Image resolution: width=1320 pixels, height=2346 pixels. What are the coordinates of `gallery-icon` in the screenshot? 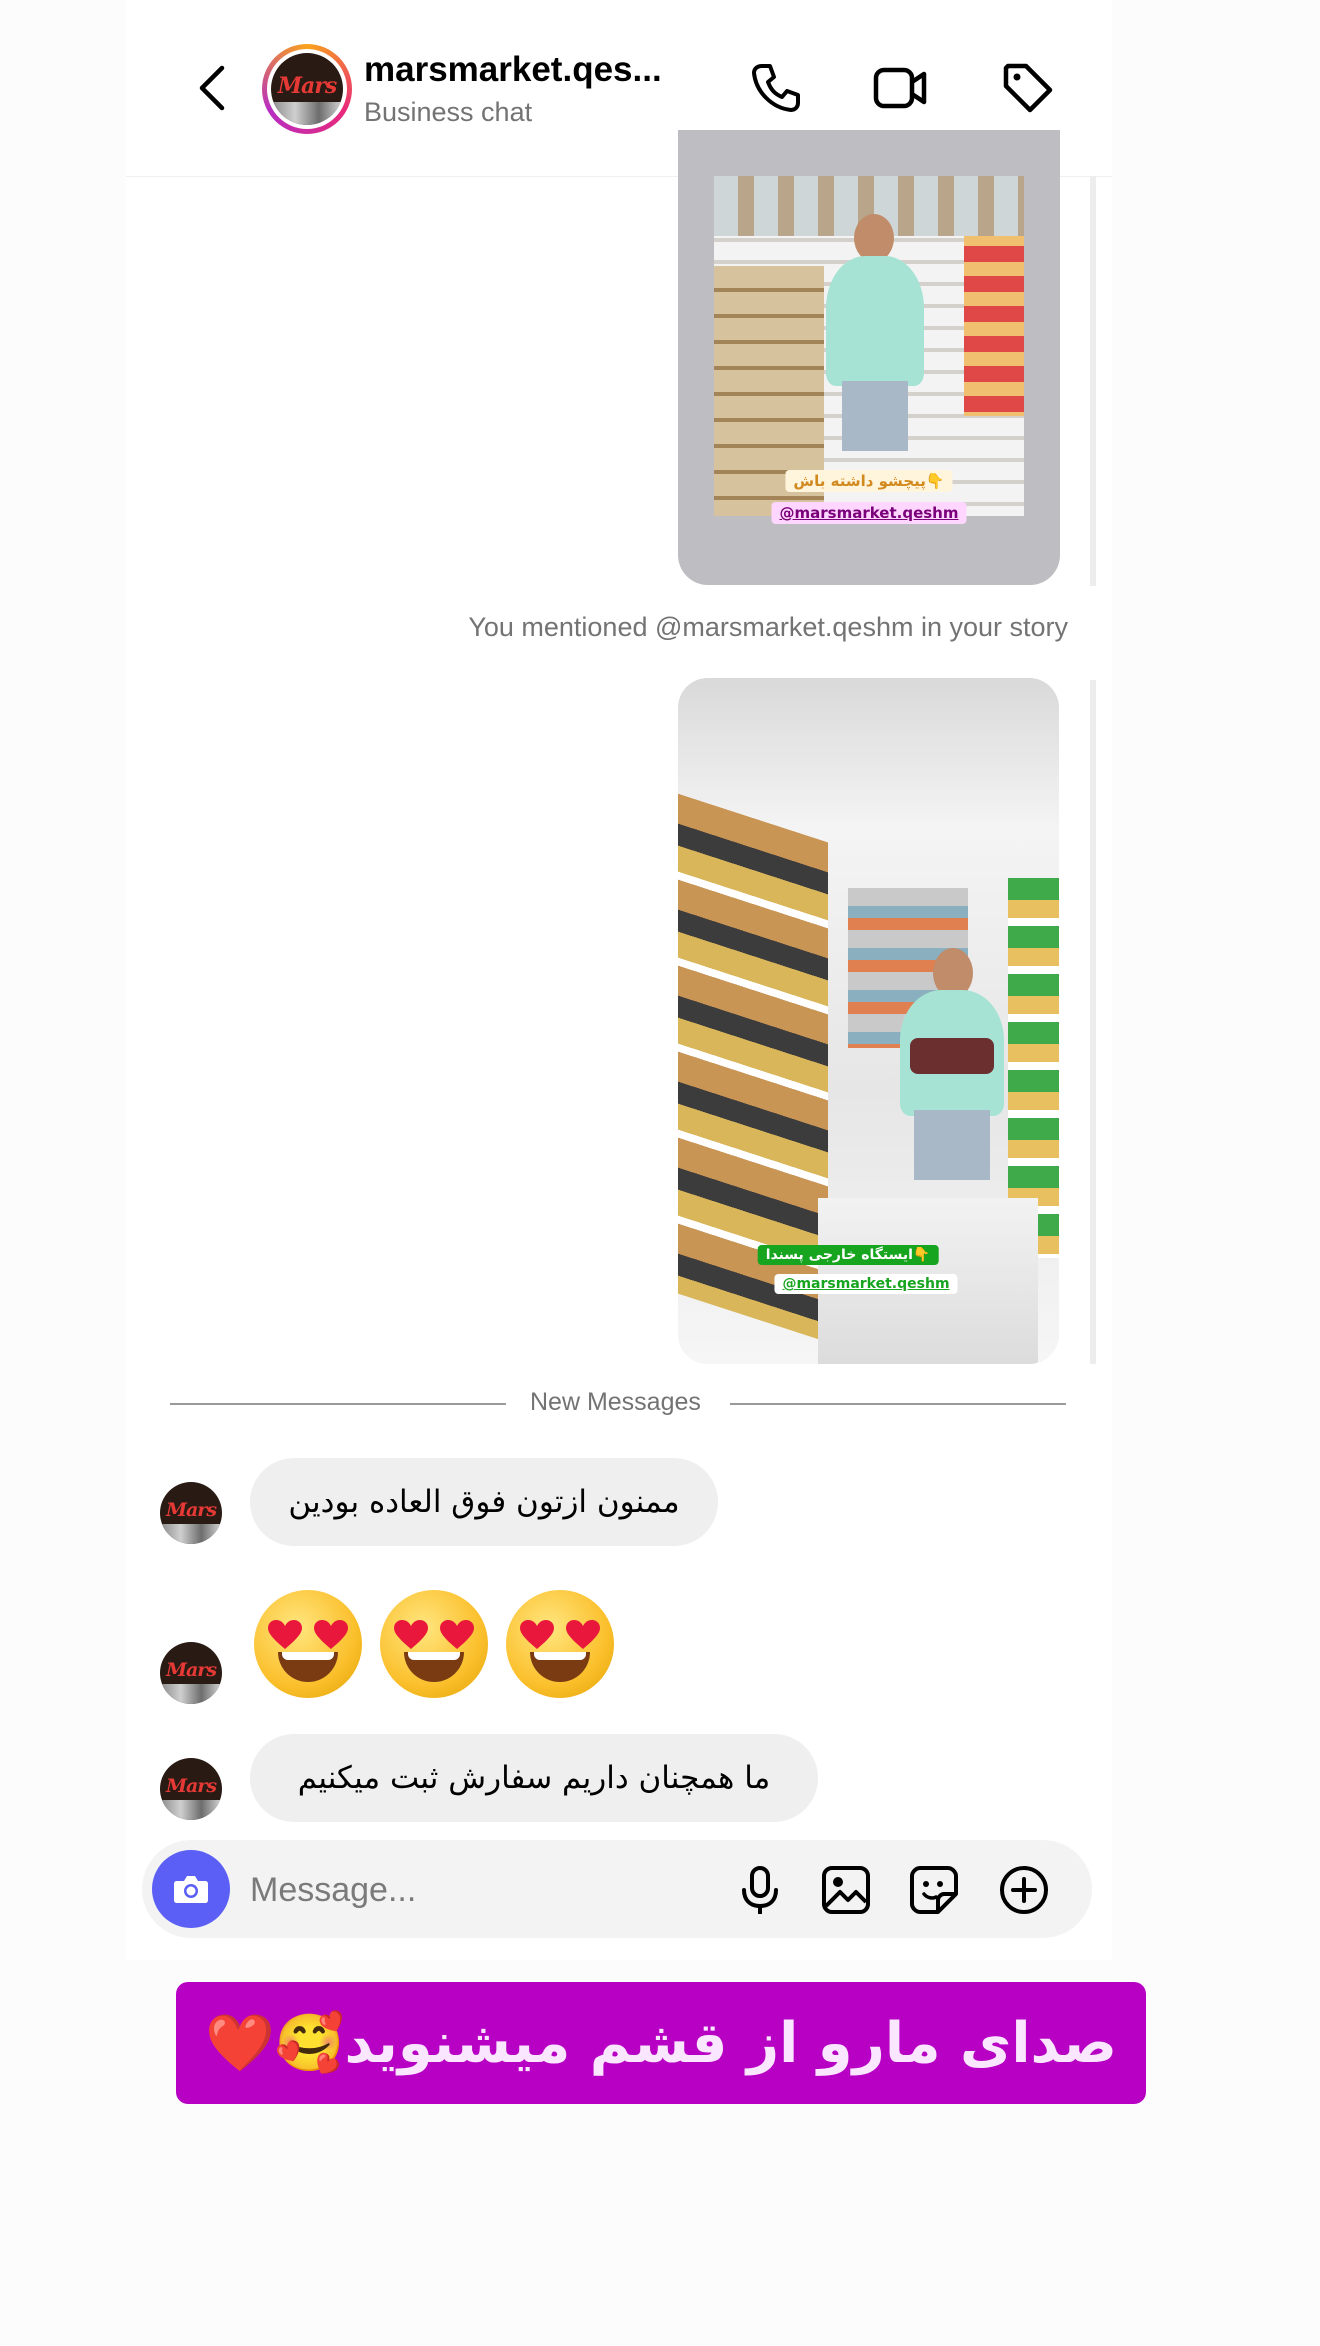 It's located at (846, 1890).